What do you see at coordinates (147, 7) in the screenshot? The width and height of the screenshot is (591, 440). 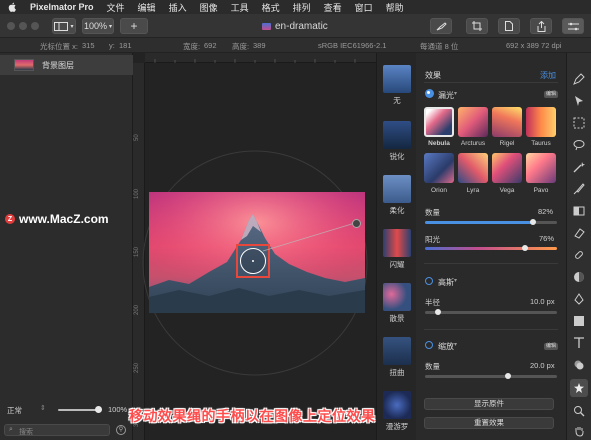 I see `menu-edit: 编辑` at bounding box center [147, 7].